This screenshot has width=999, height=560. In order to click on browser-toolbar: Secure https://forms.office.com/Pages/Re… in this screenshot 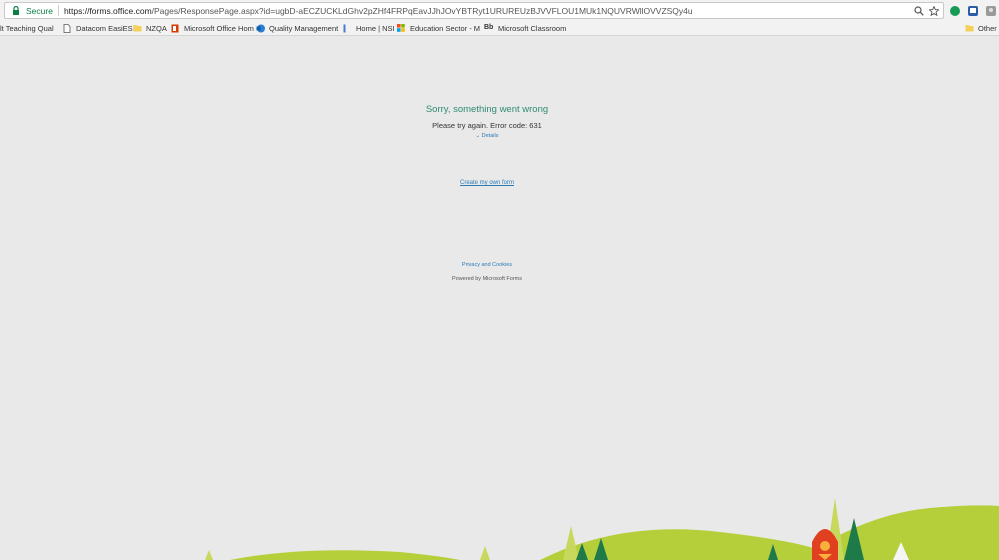, I will do `click(499, 10)`.